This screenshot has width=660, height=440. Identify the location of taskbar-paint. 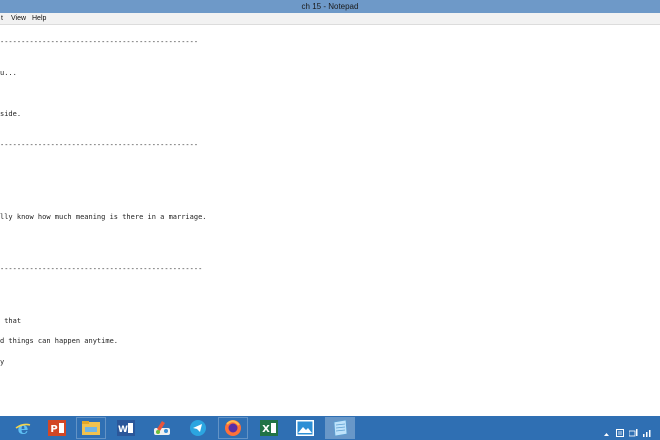
(162, 428).